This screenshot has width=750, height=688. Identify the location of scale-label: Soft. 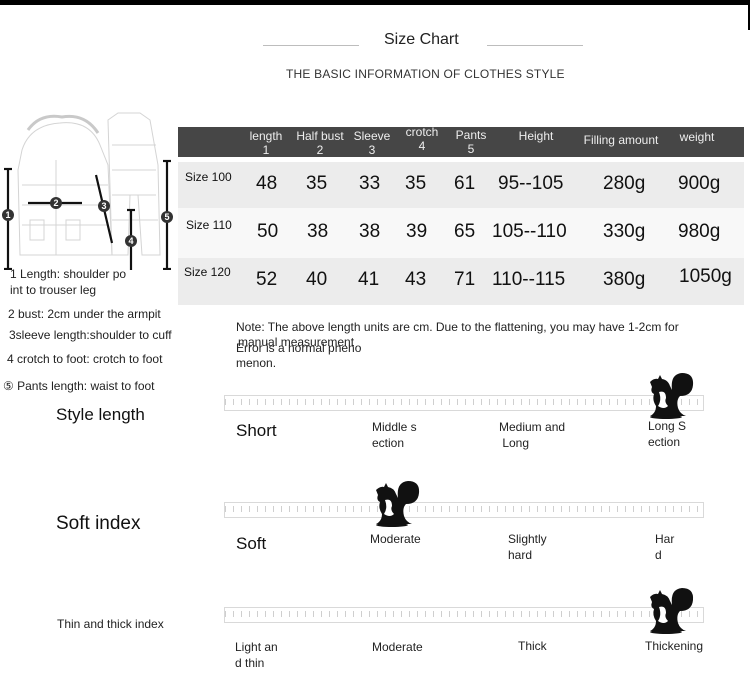
(251, 543).